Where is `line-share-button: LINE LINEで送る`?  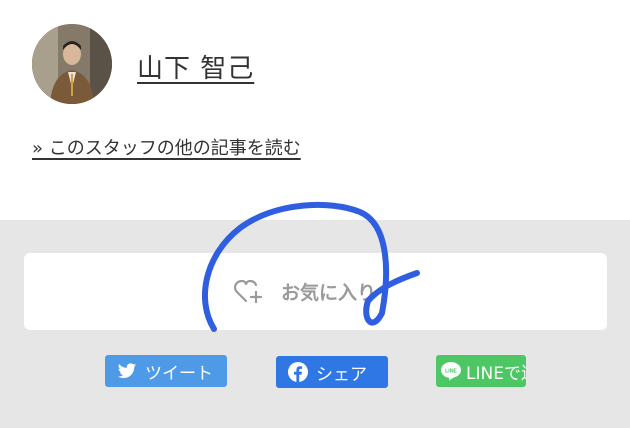 line-share-button: LINE LINEで送る is located at coordinates (481, 371).